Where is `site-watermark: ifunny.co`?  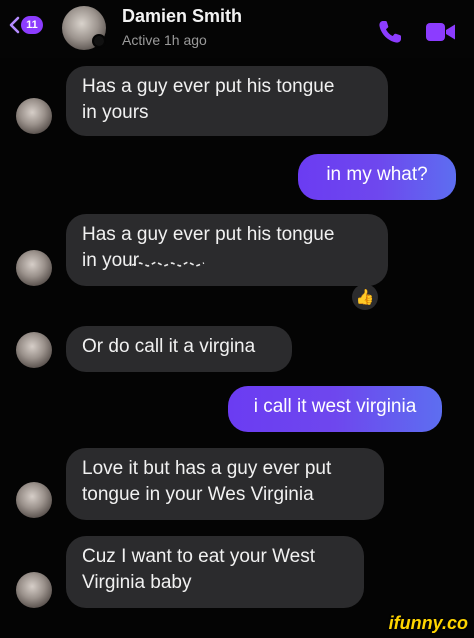 site-watermark: ifunny.co is located at coordinates (428, 623).